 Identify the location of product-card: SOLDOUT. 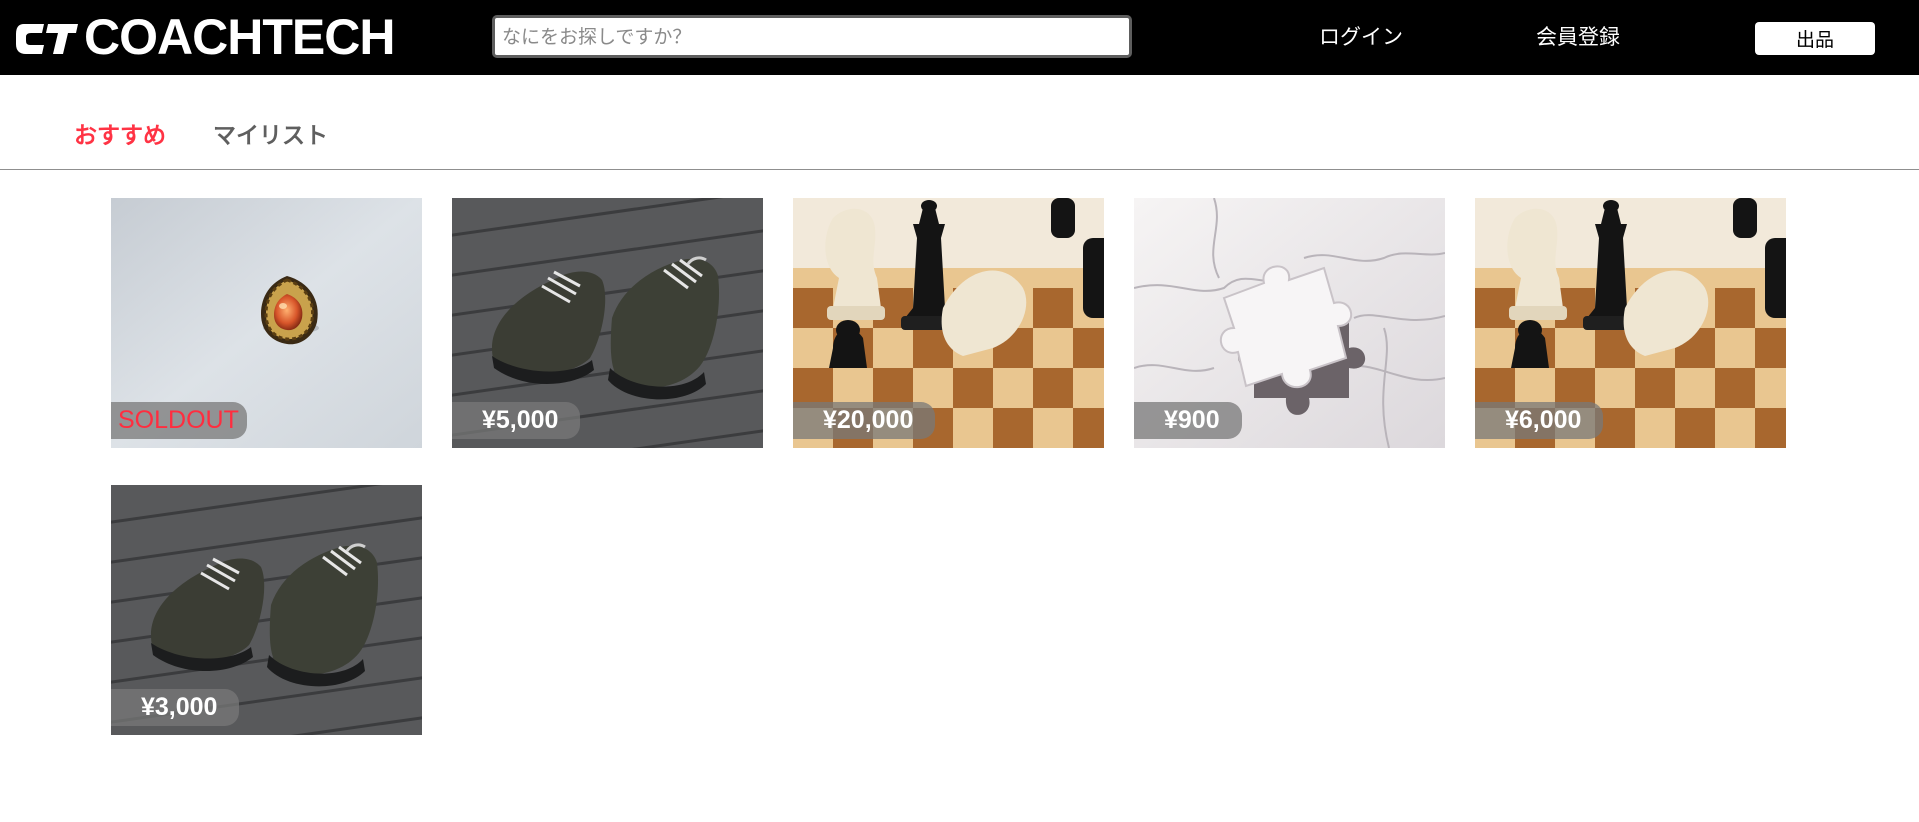
(266, 323).